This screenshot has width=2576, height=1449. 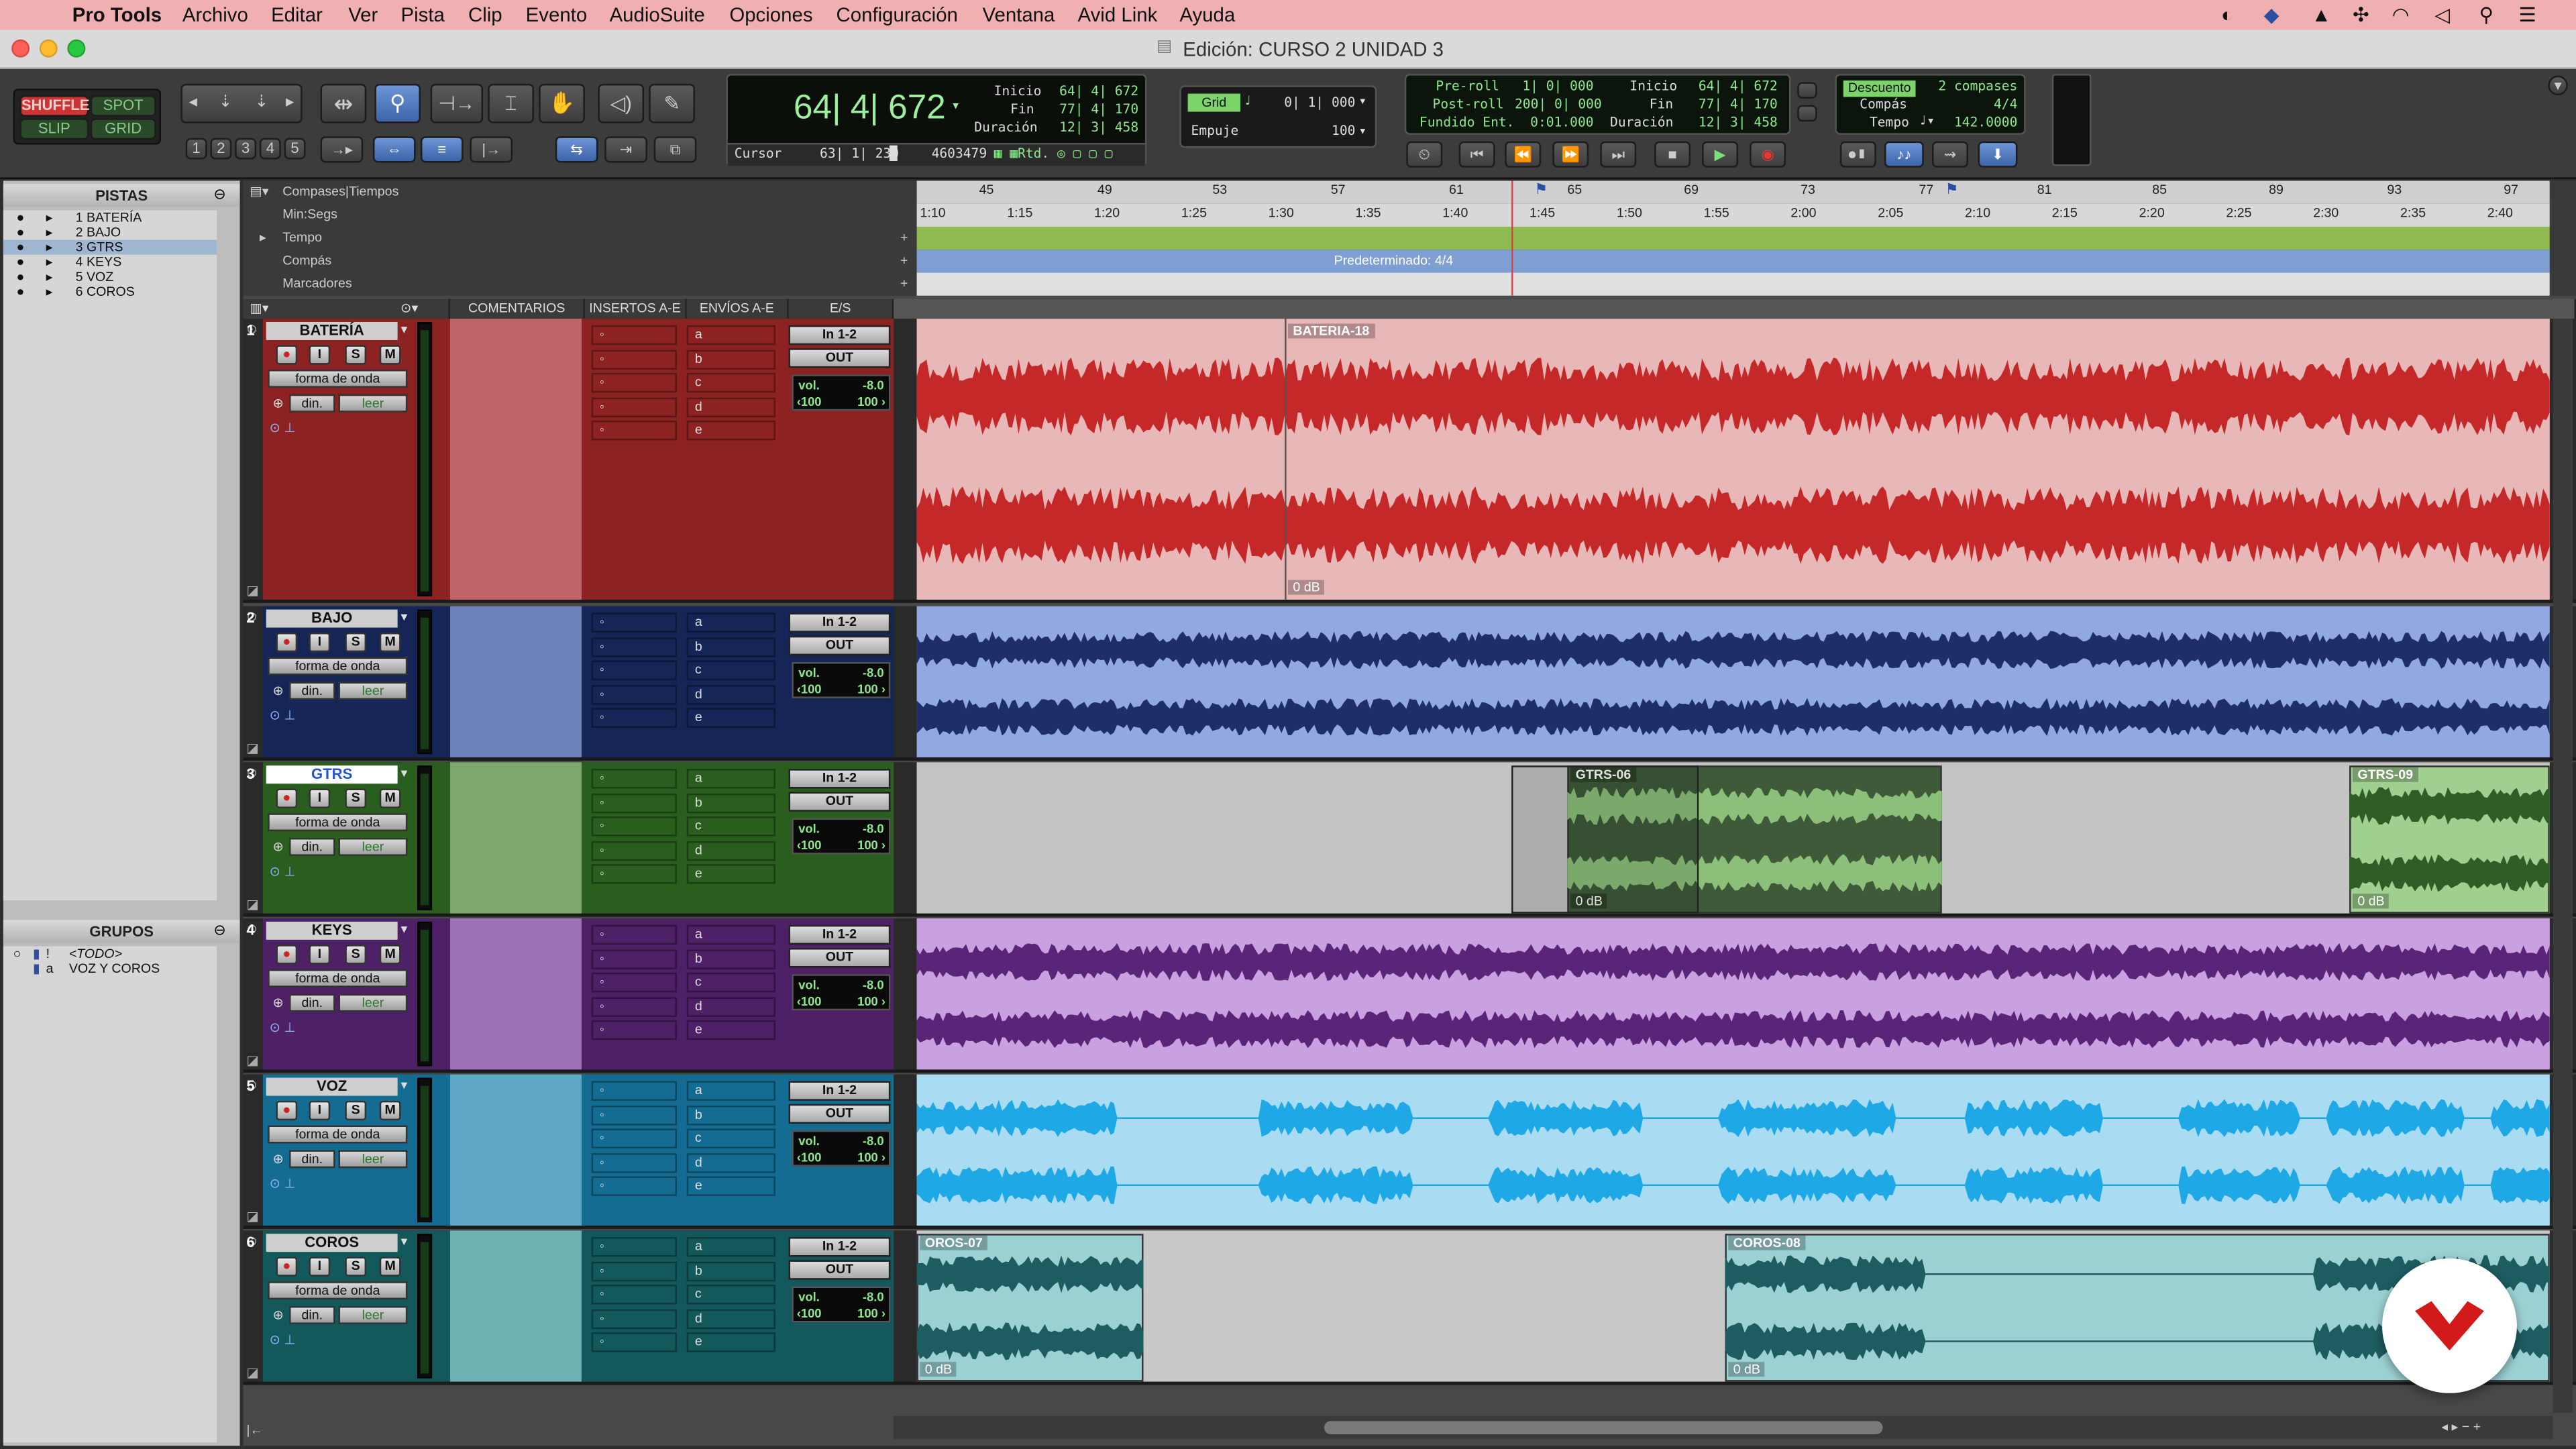 I want to click on transport-end-value: 77| 4| 170, so click(x=1736, y=104).